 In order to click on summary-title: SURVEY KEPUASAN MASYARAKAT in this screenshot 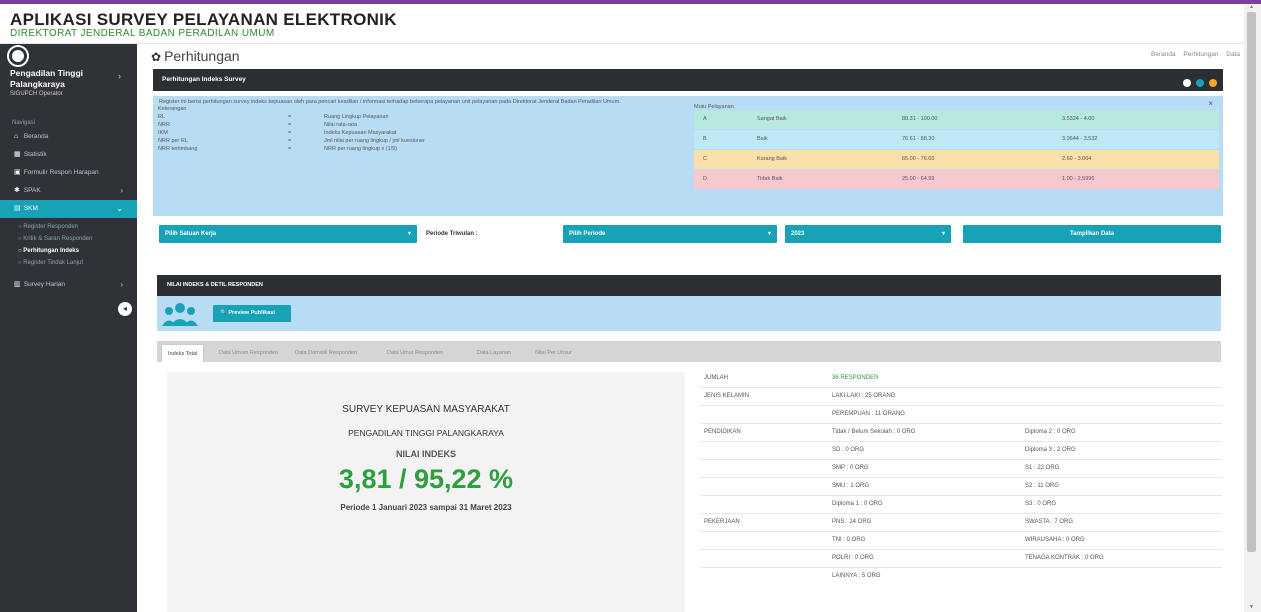, I will do `click(426, 409)`.